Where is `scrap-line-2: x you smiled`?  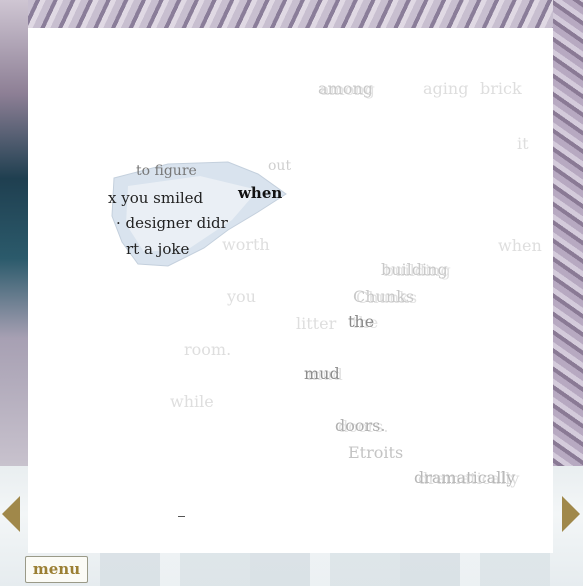 scrap-line-2: x you smiled is located at coordinates (156, 198).